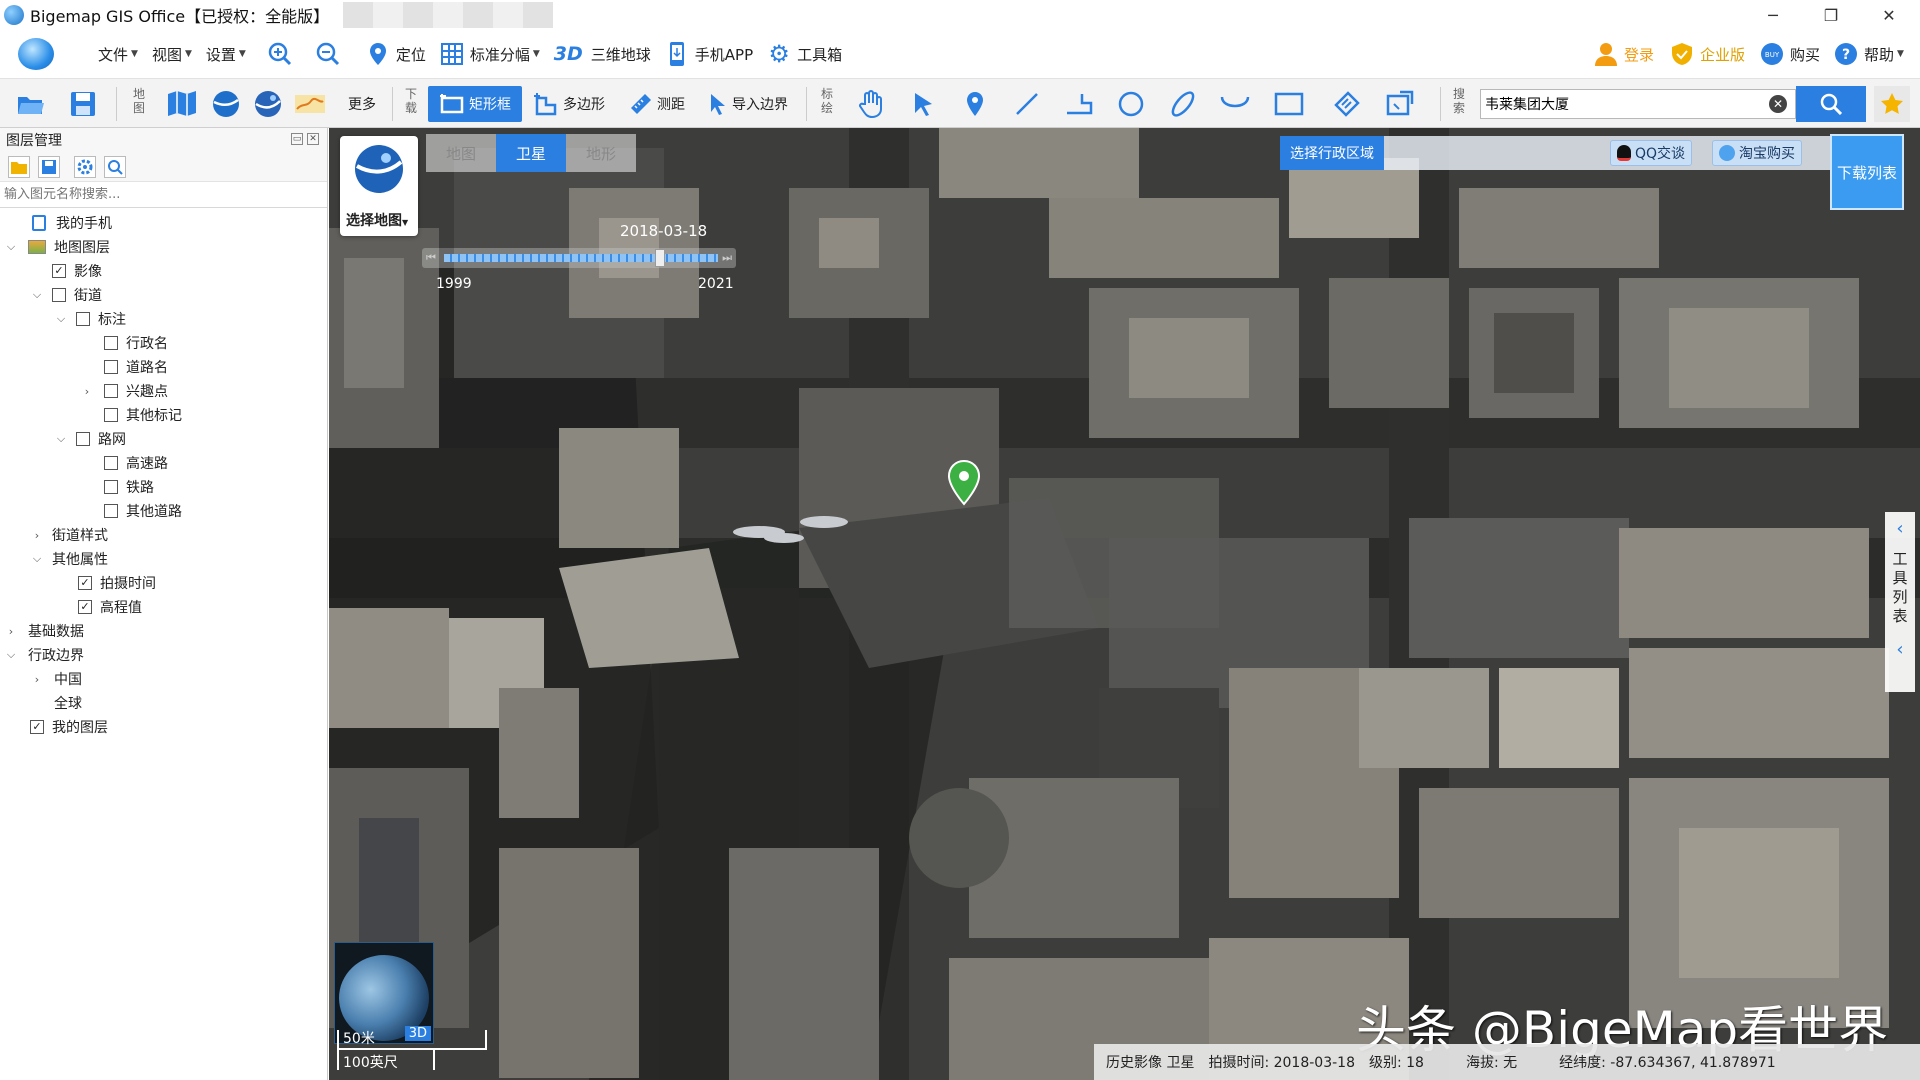 The image size is (1920, 1080). Describe the element at coordinates (396, 54) in the screenshot. I see `locate-button: 定位` at that location.